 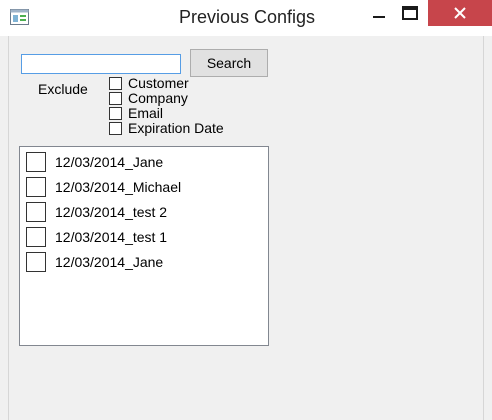 I want to click on list-item: 12/03/2014_Michael, so click(x=146, y=186).